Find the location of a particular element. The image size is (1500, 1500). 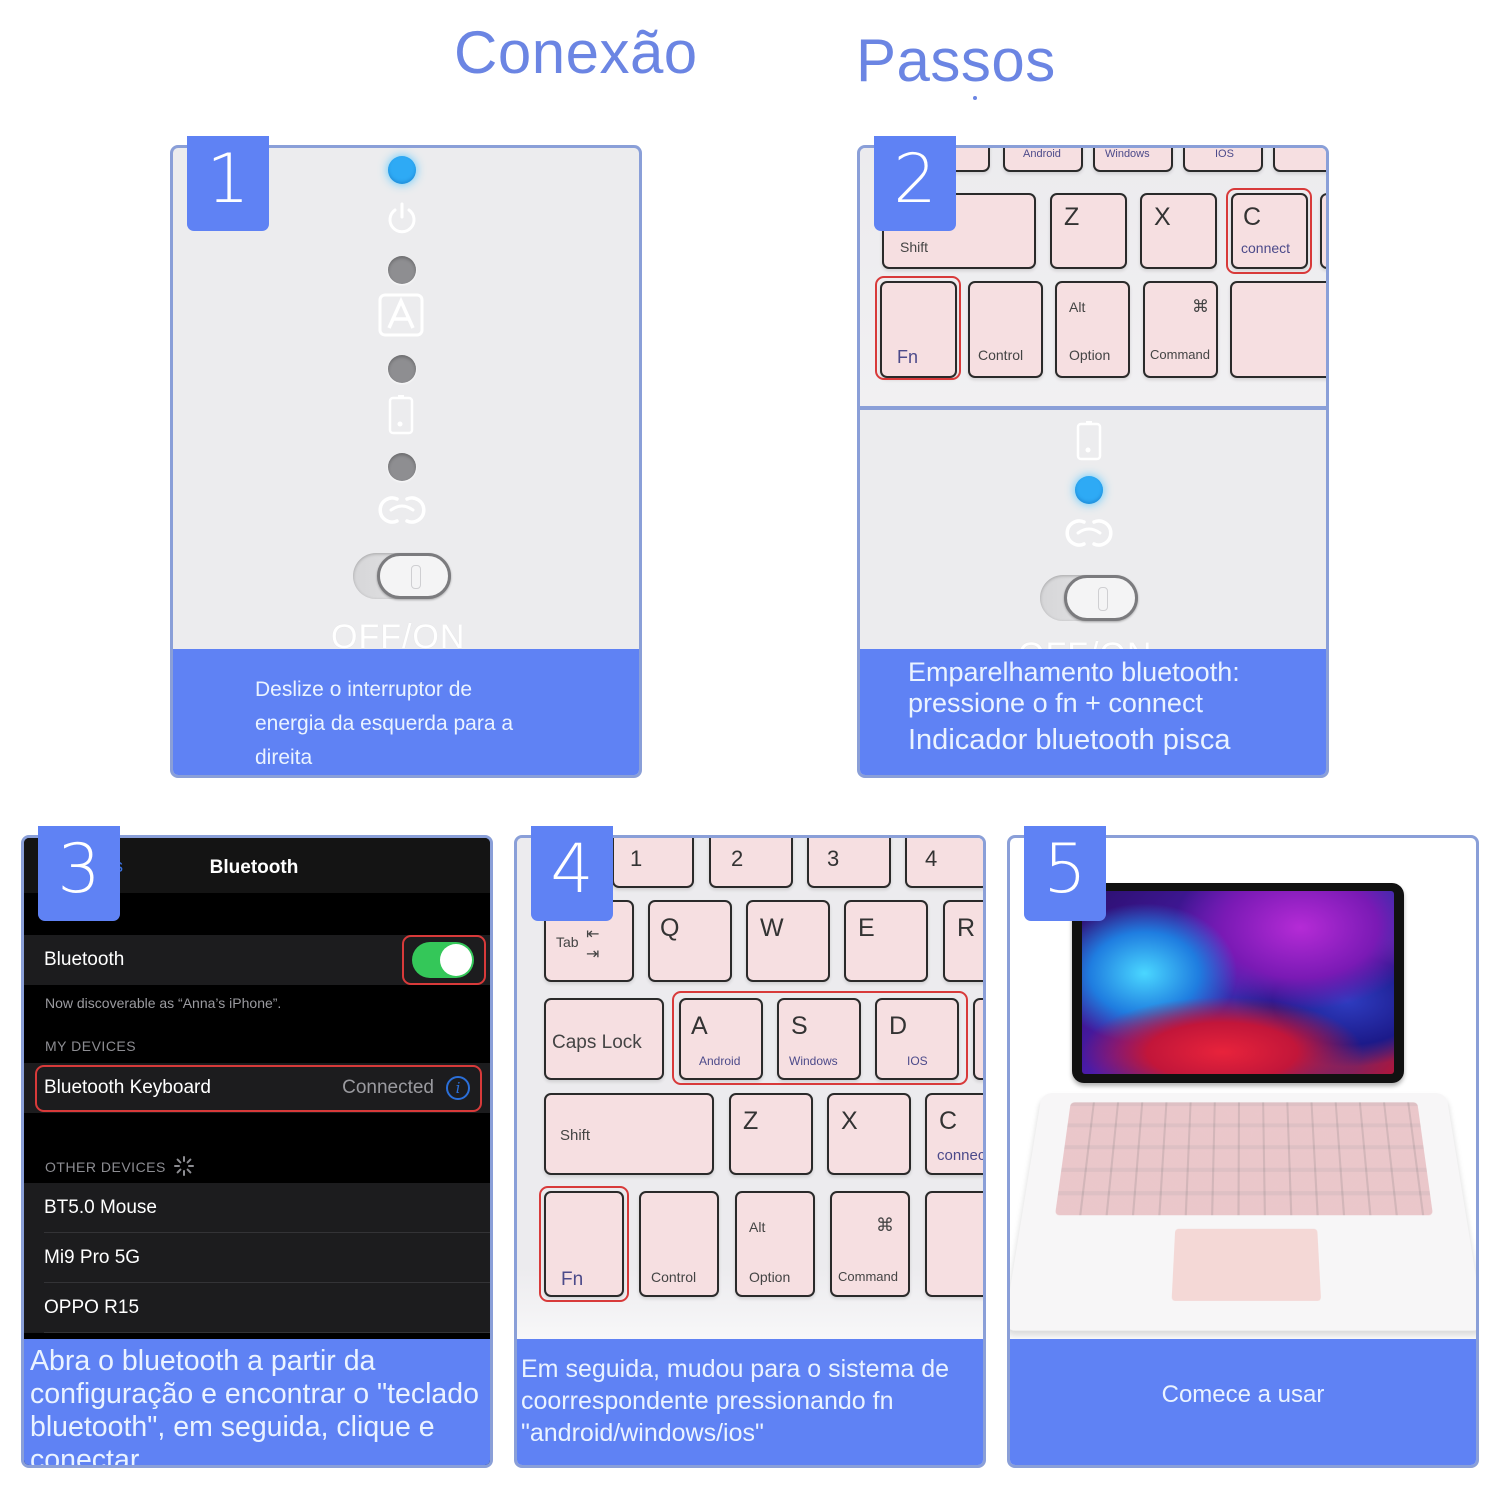

caption-line: Comece a usar is located at coordinates (1243, 1394).